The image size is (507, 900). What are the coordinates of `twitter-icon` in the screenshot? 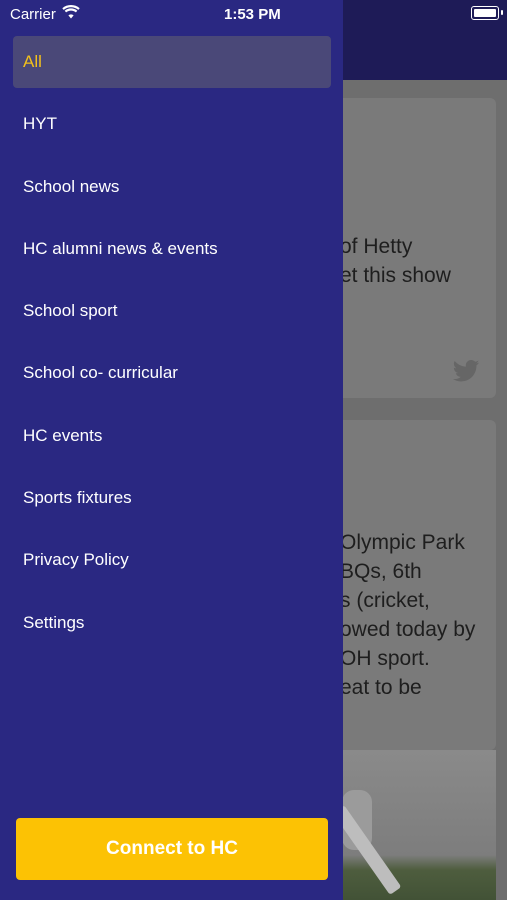 It's located at (466, 371).